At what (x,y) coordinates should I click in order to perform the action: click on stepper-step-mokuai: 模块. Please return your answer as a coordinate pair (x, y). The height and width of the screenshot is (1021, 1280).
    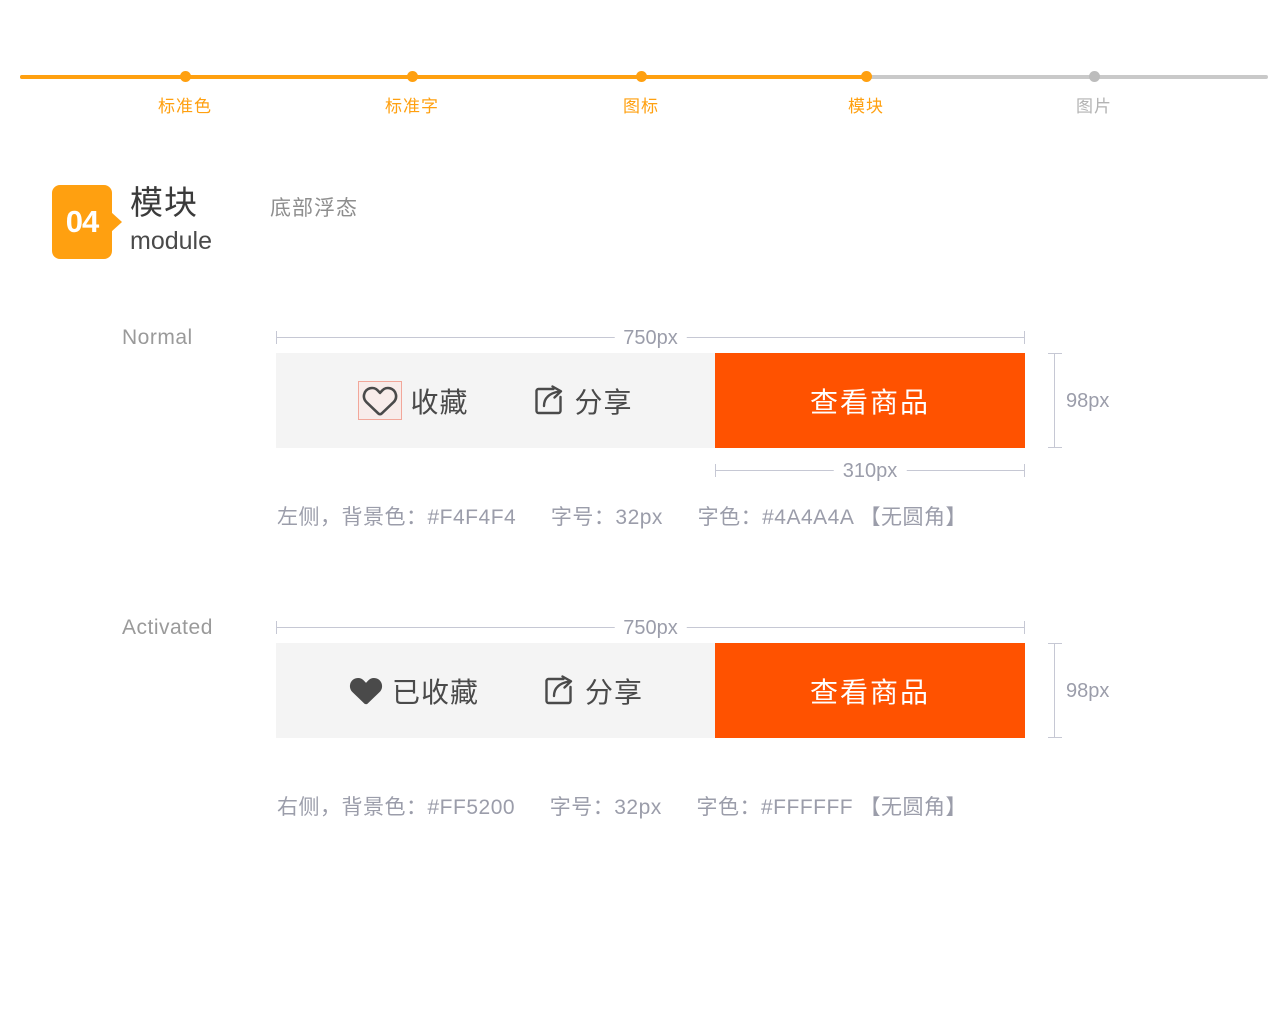
    Looking at the image, I should click on (866, 88).